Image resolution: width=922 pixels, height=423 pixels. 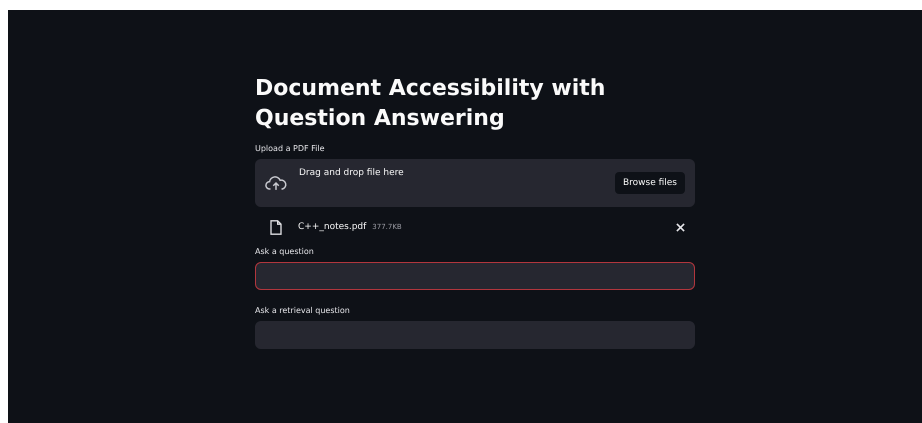 What do you see at coordinates (475, 183) in the screenshot?
I see `dropzone: Drag and drop file here Browse files` at bounding box center [475, 183].